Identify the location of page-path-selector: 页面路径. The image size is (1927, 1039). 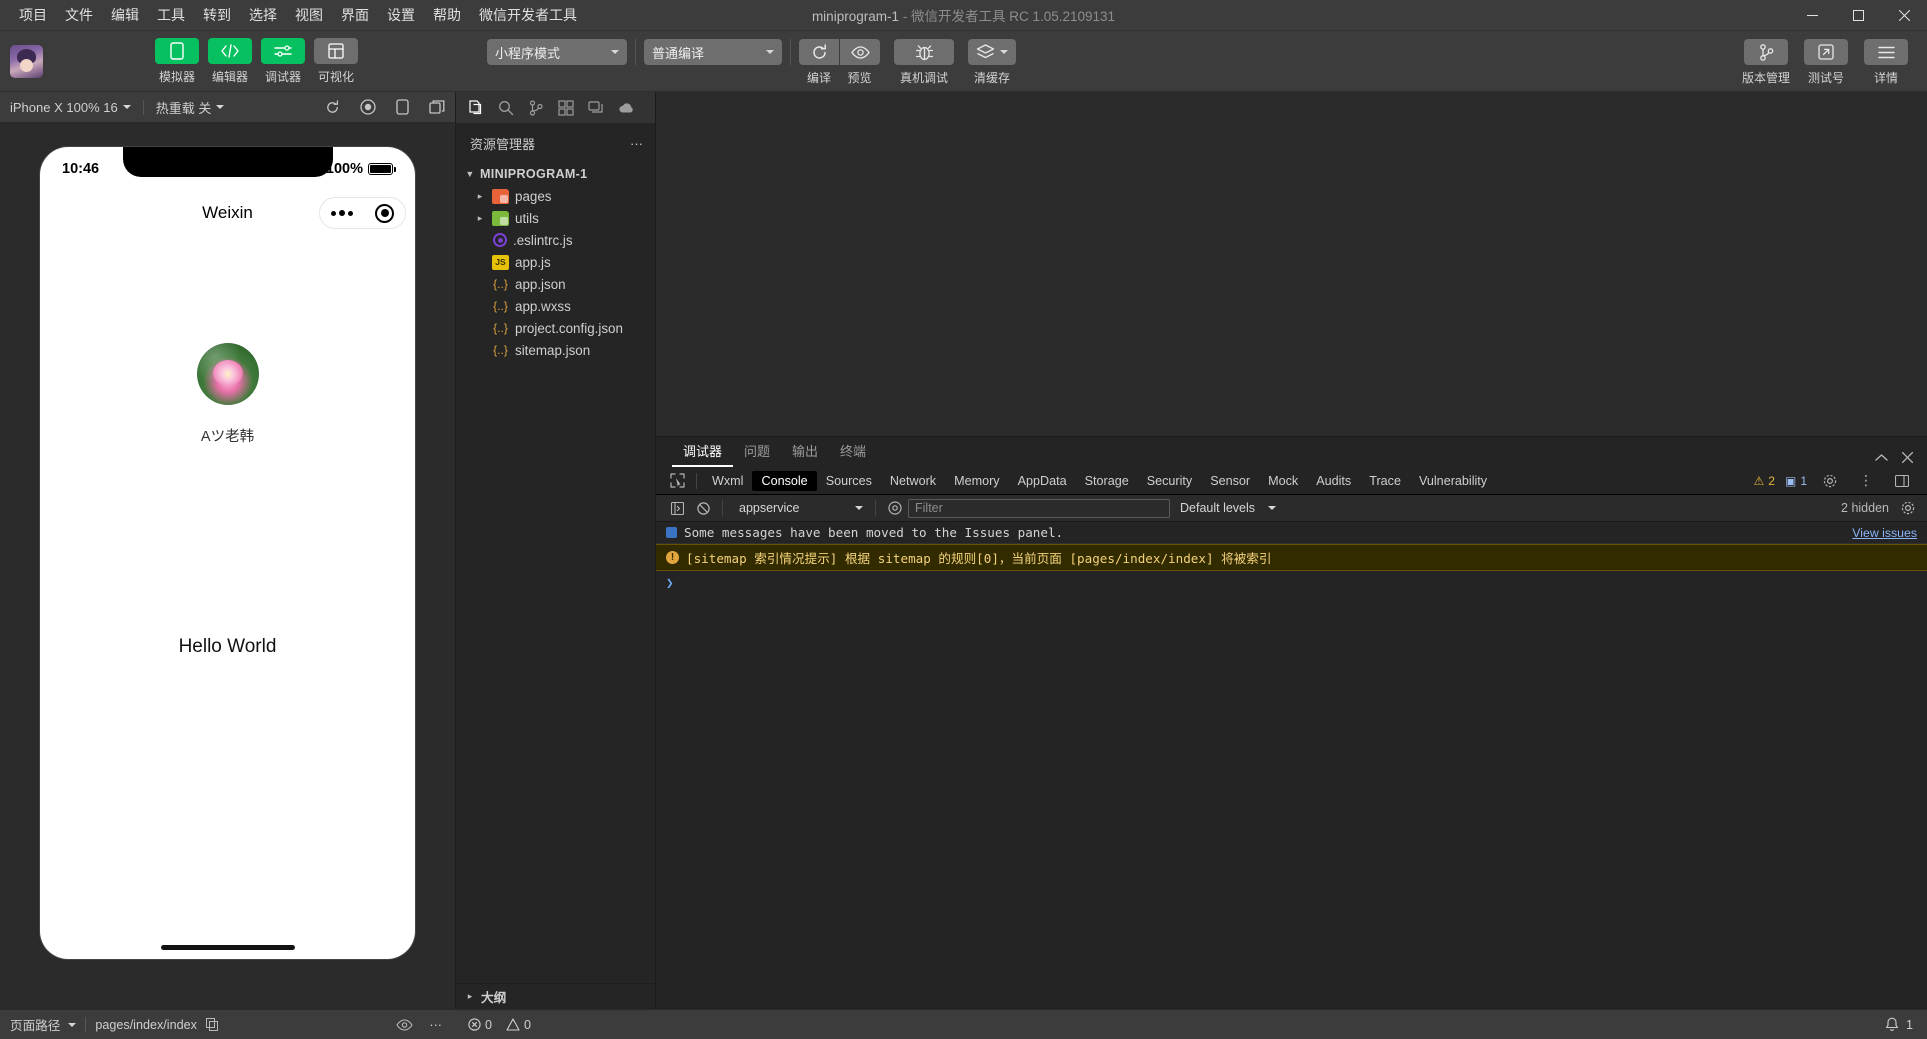
(43, 1024).